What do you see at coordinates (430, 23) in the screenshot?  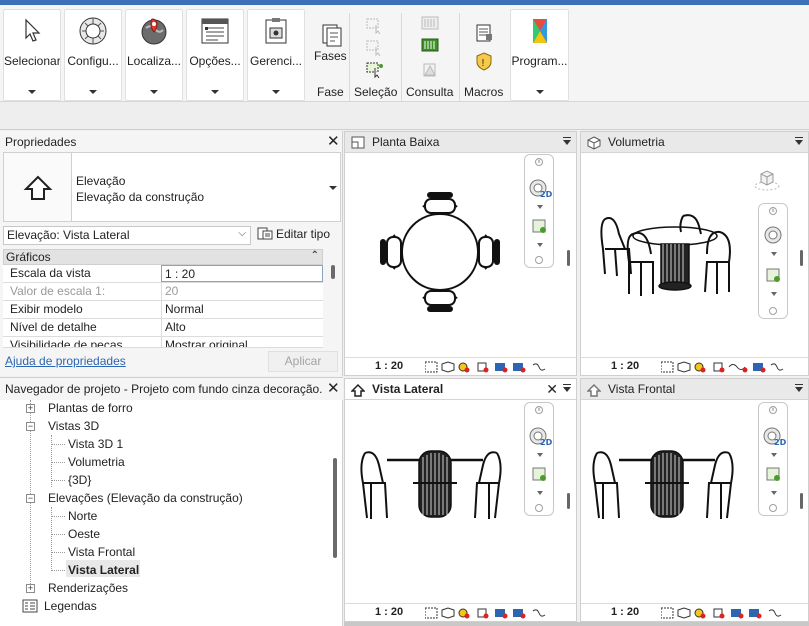 I see `ids-icon` at bounding box center [430, 23].